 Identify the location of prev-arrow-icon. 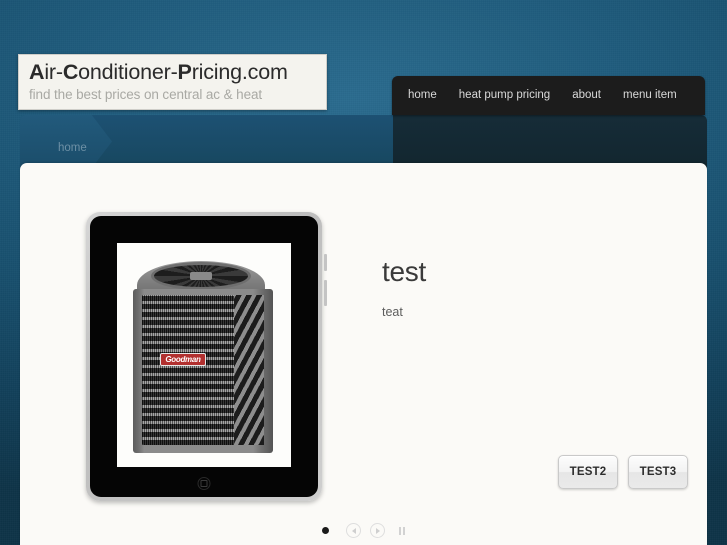
(353, 530).